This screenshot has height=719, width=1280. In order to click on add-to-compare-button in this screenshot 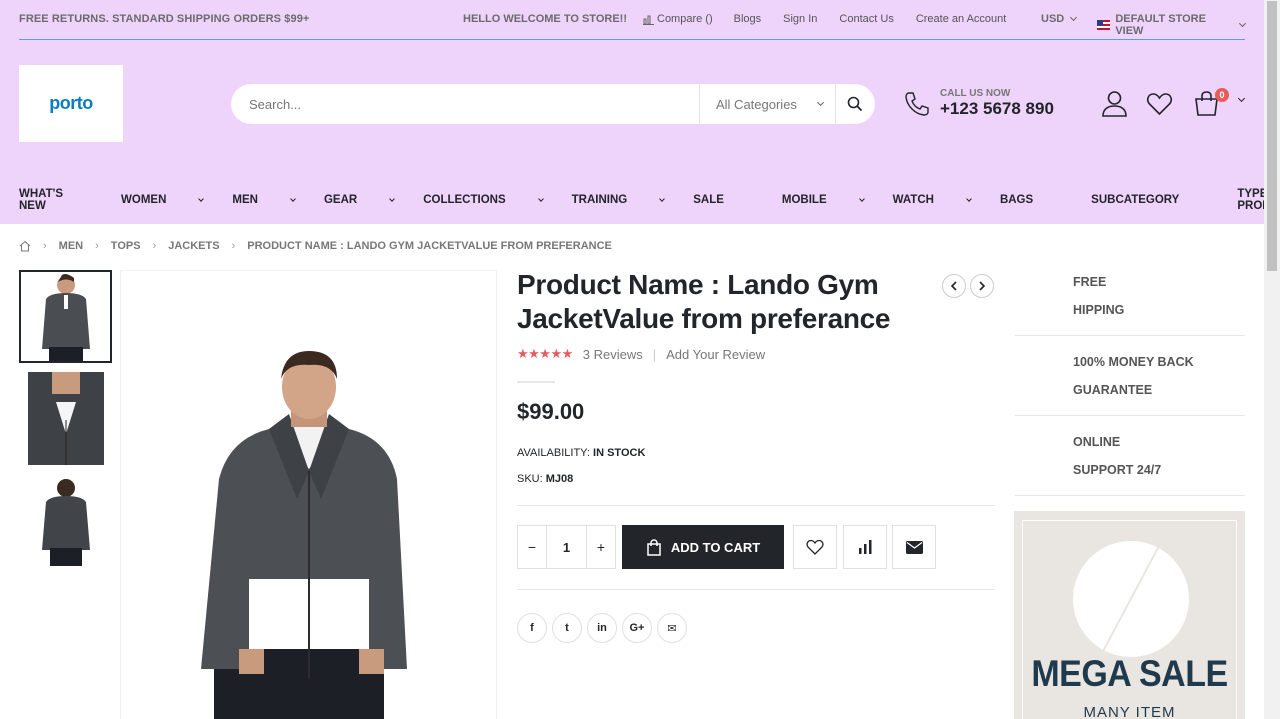, I will do `click(865, 547)`.